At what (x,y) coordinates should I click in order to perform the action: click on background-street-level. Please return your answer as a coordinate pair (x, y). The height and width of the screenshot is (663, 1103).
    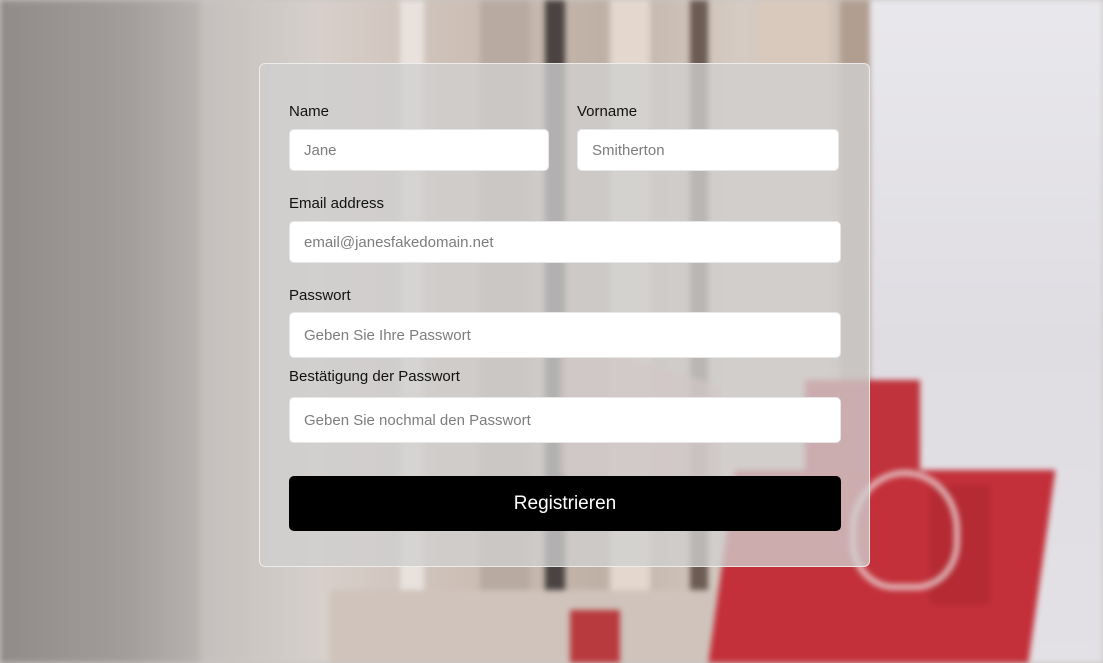
    Looking at the image, I should click on (540, 626).